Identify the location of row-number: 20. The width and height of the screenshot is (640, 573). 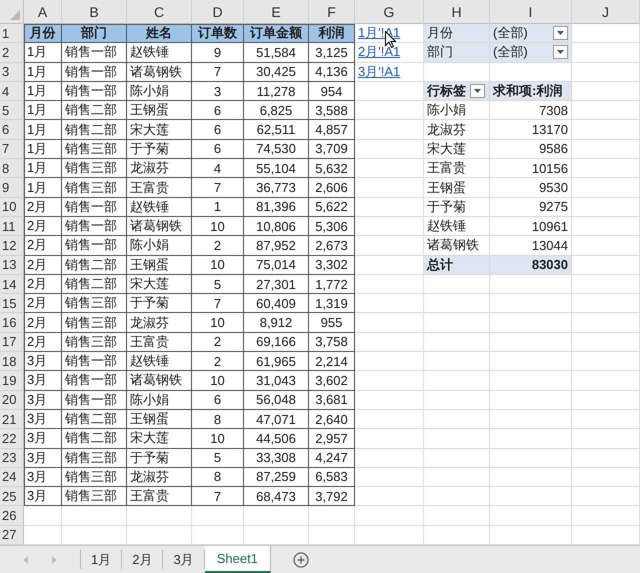
(12, 400).